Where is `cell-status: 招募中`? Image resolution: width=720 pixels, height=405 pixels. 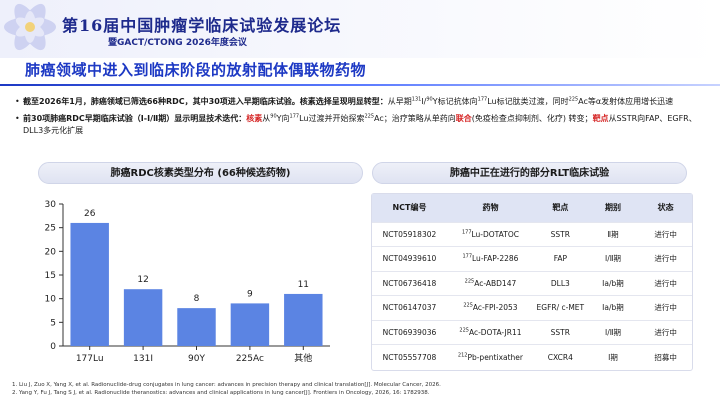 cell-status: 招募中 is located at coordinates (665, 356).